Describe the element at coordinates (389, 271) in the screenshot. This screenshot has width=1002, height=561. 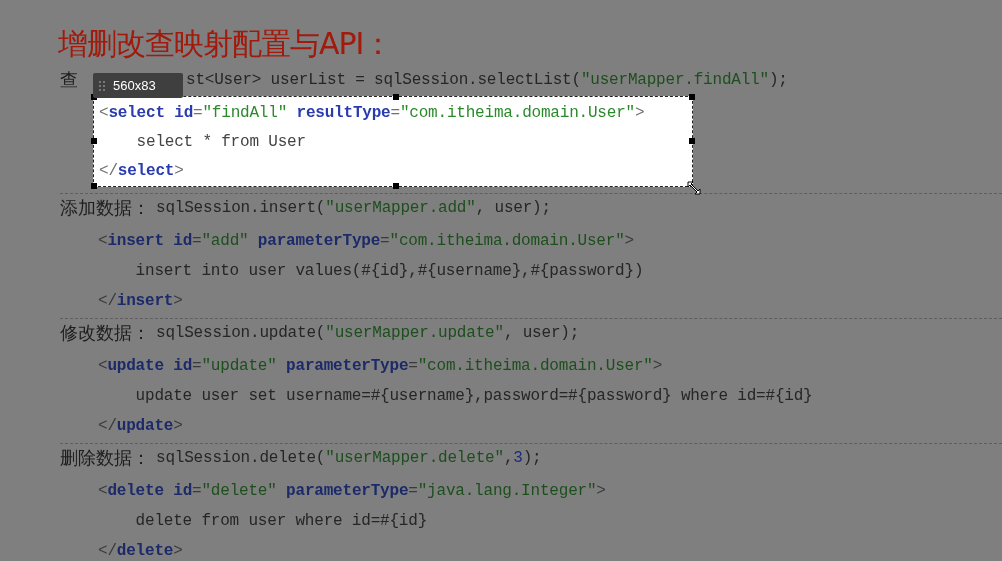
I see `code-line: insert into user values(#{id},#{username},#{password})` at that location.